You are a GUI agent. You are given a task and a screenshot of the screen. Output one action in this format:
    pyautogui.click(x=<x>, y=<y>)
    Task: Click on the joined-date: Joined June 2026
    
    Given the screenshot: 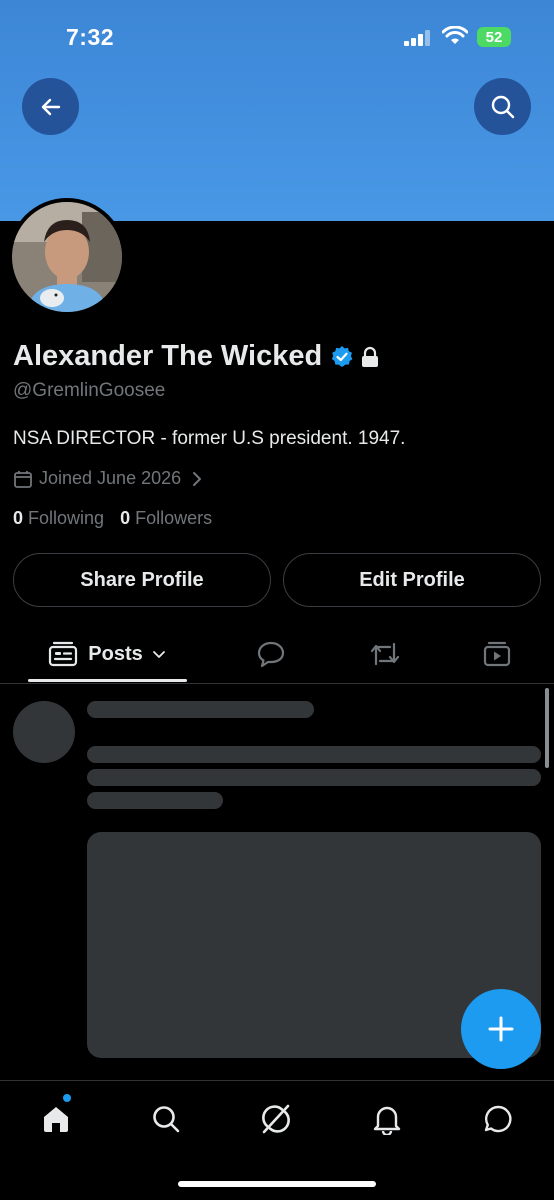 What is the action you would take?
    pyautogui.click(x=109, y=478)
    